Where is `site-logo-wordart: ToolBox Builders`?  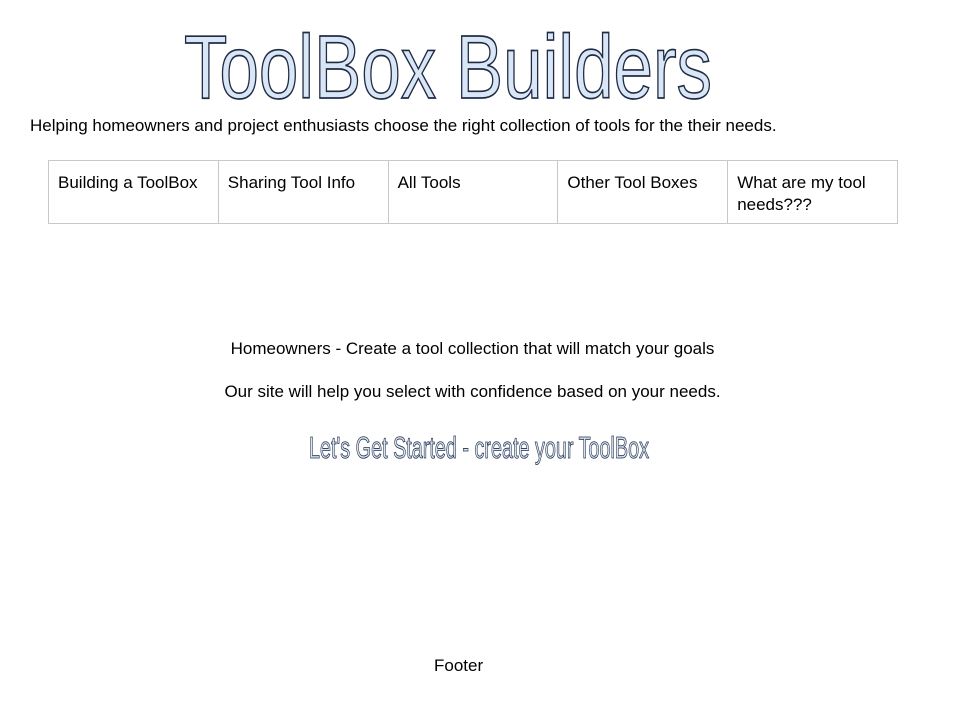
site-logo-wordart: ToolBox Builders is located at coordinates (447, 60).